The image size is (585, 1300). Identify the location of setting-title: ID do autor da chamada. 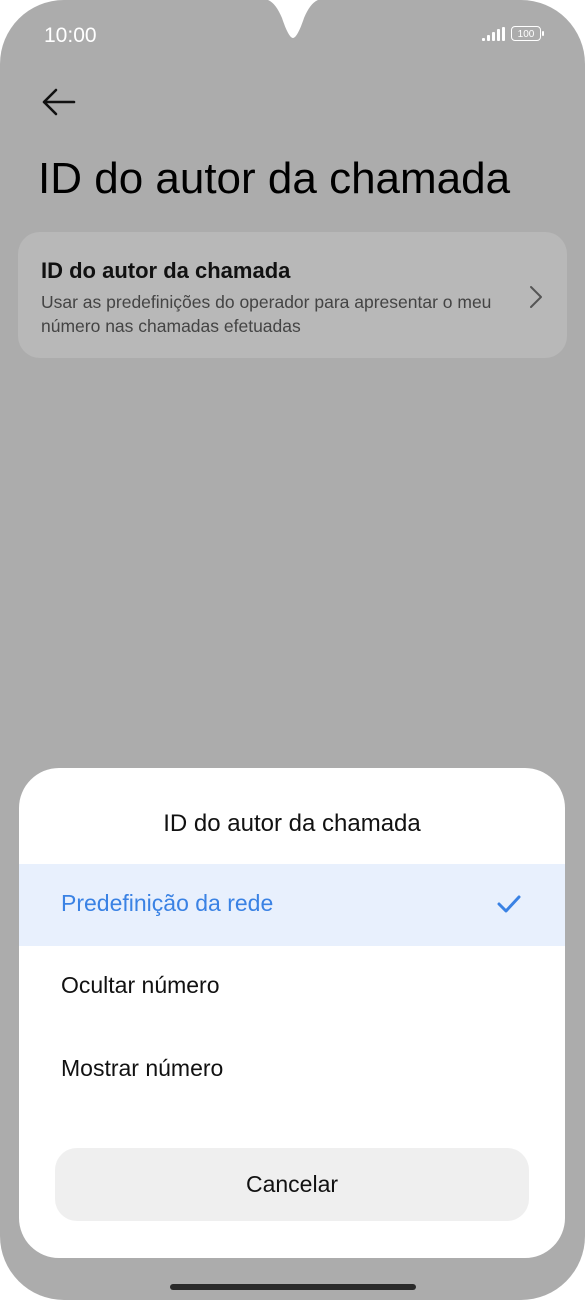
(166, 270).